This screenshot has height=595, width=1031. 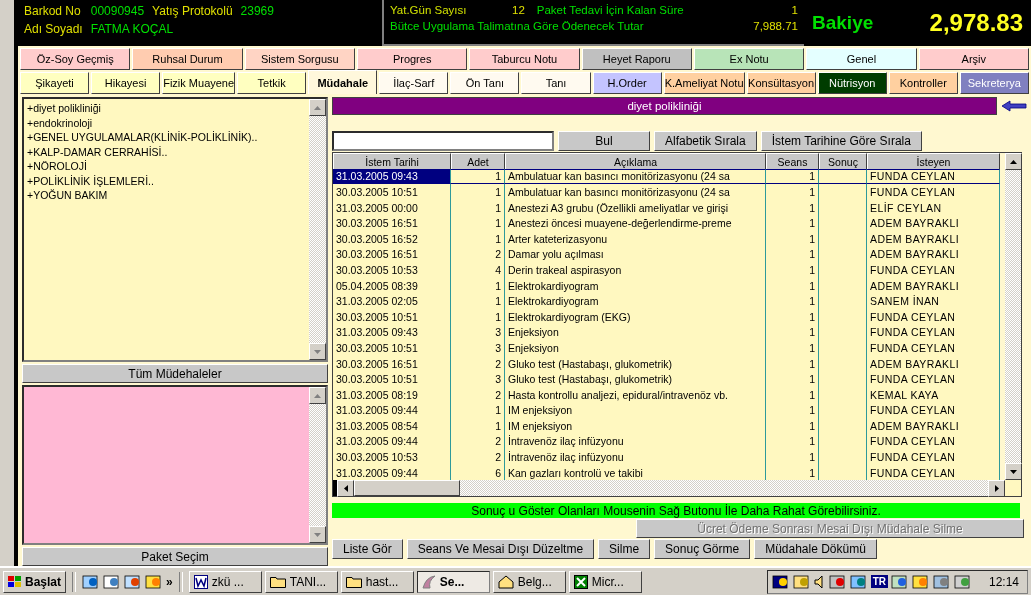 I want to click on toolbar-button: İstem Tarihine Göre Sırala, so click(x=841, y=141).